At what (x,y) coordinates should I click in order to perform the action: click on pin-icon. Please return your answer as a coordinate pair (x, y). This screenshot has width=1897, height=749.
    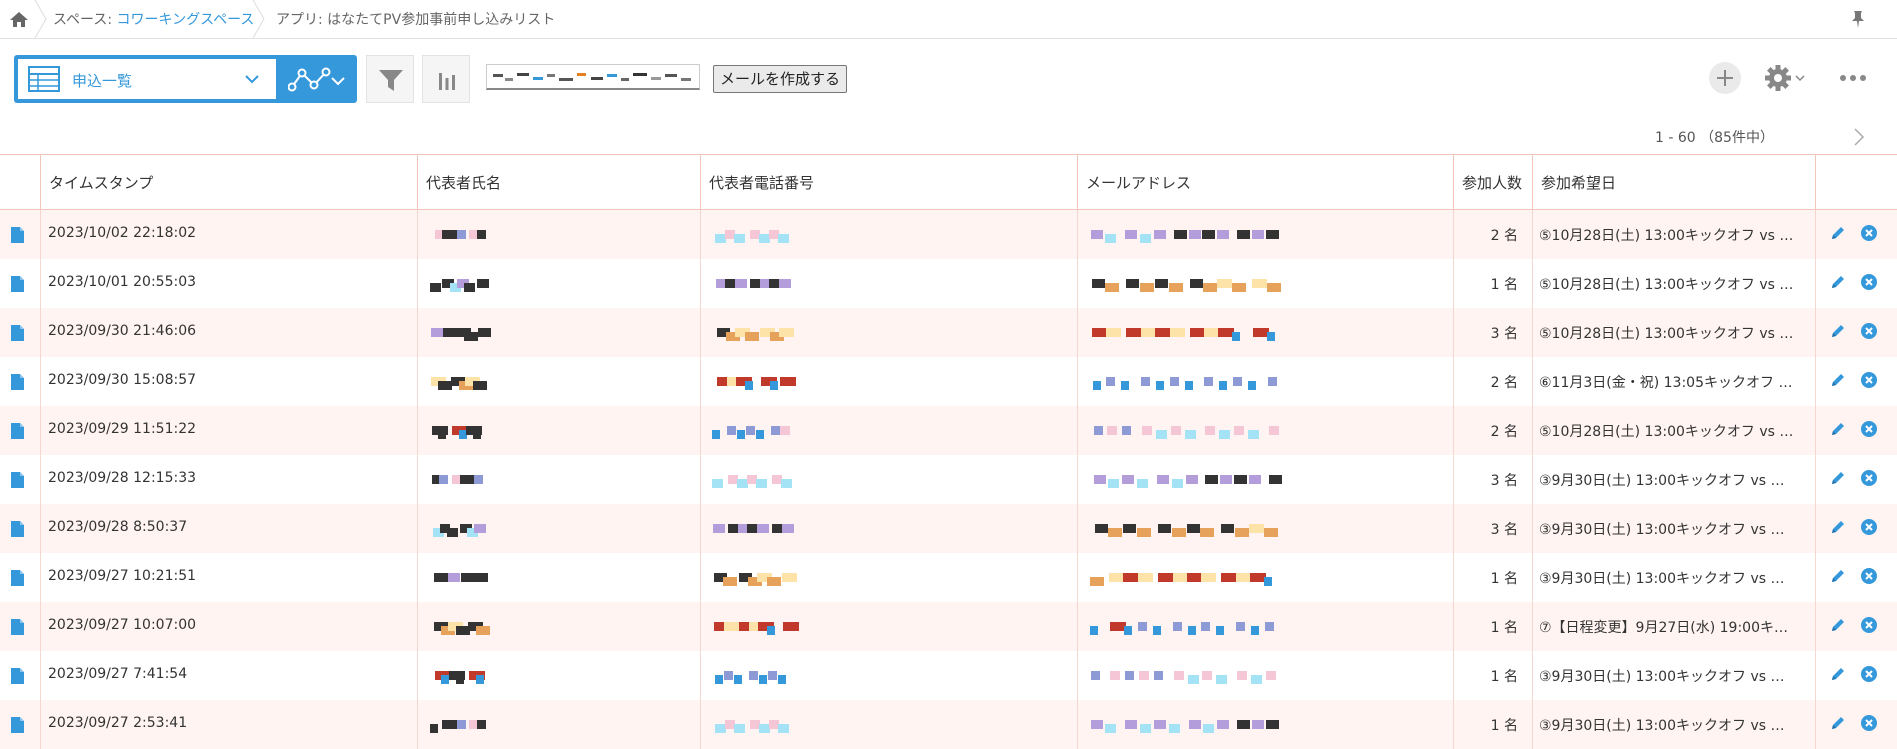
    Looking at the image, I should click on (1858, 19).